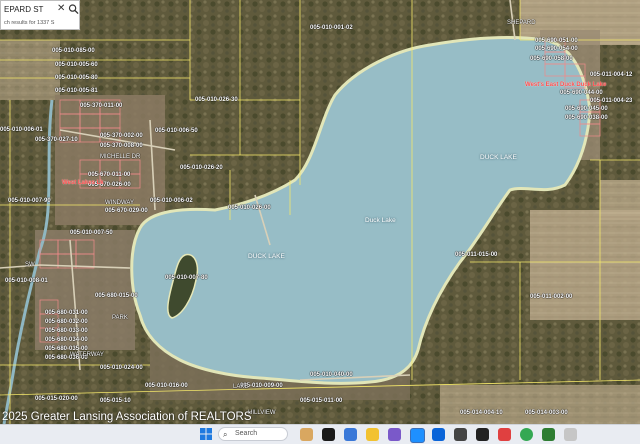 This screenshot has height=444, width=640. I want to click on parcel-label: 005-010-007-90, so click(29, 201).